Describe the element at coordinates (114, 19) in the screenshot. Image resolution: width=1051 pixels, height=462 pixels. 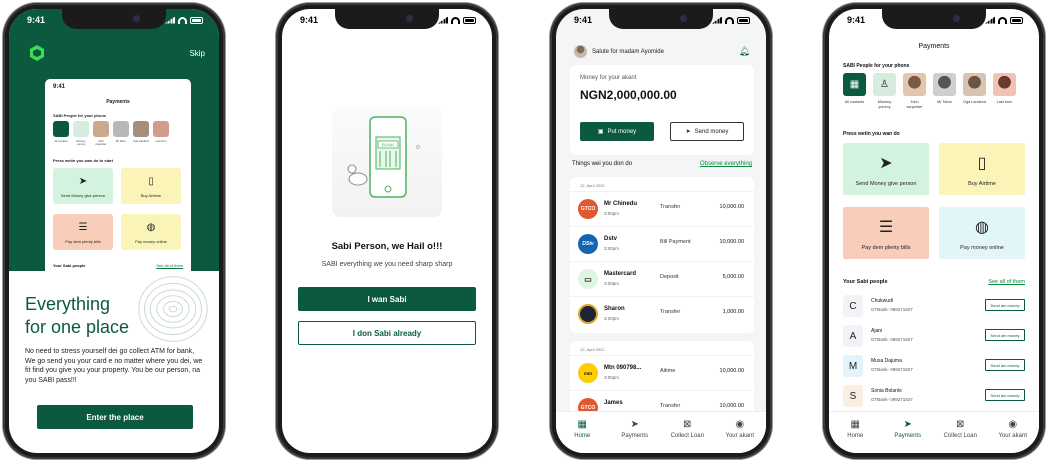
I see `notch` at that location.